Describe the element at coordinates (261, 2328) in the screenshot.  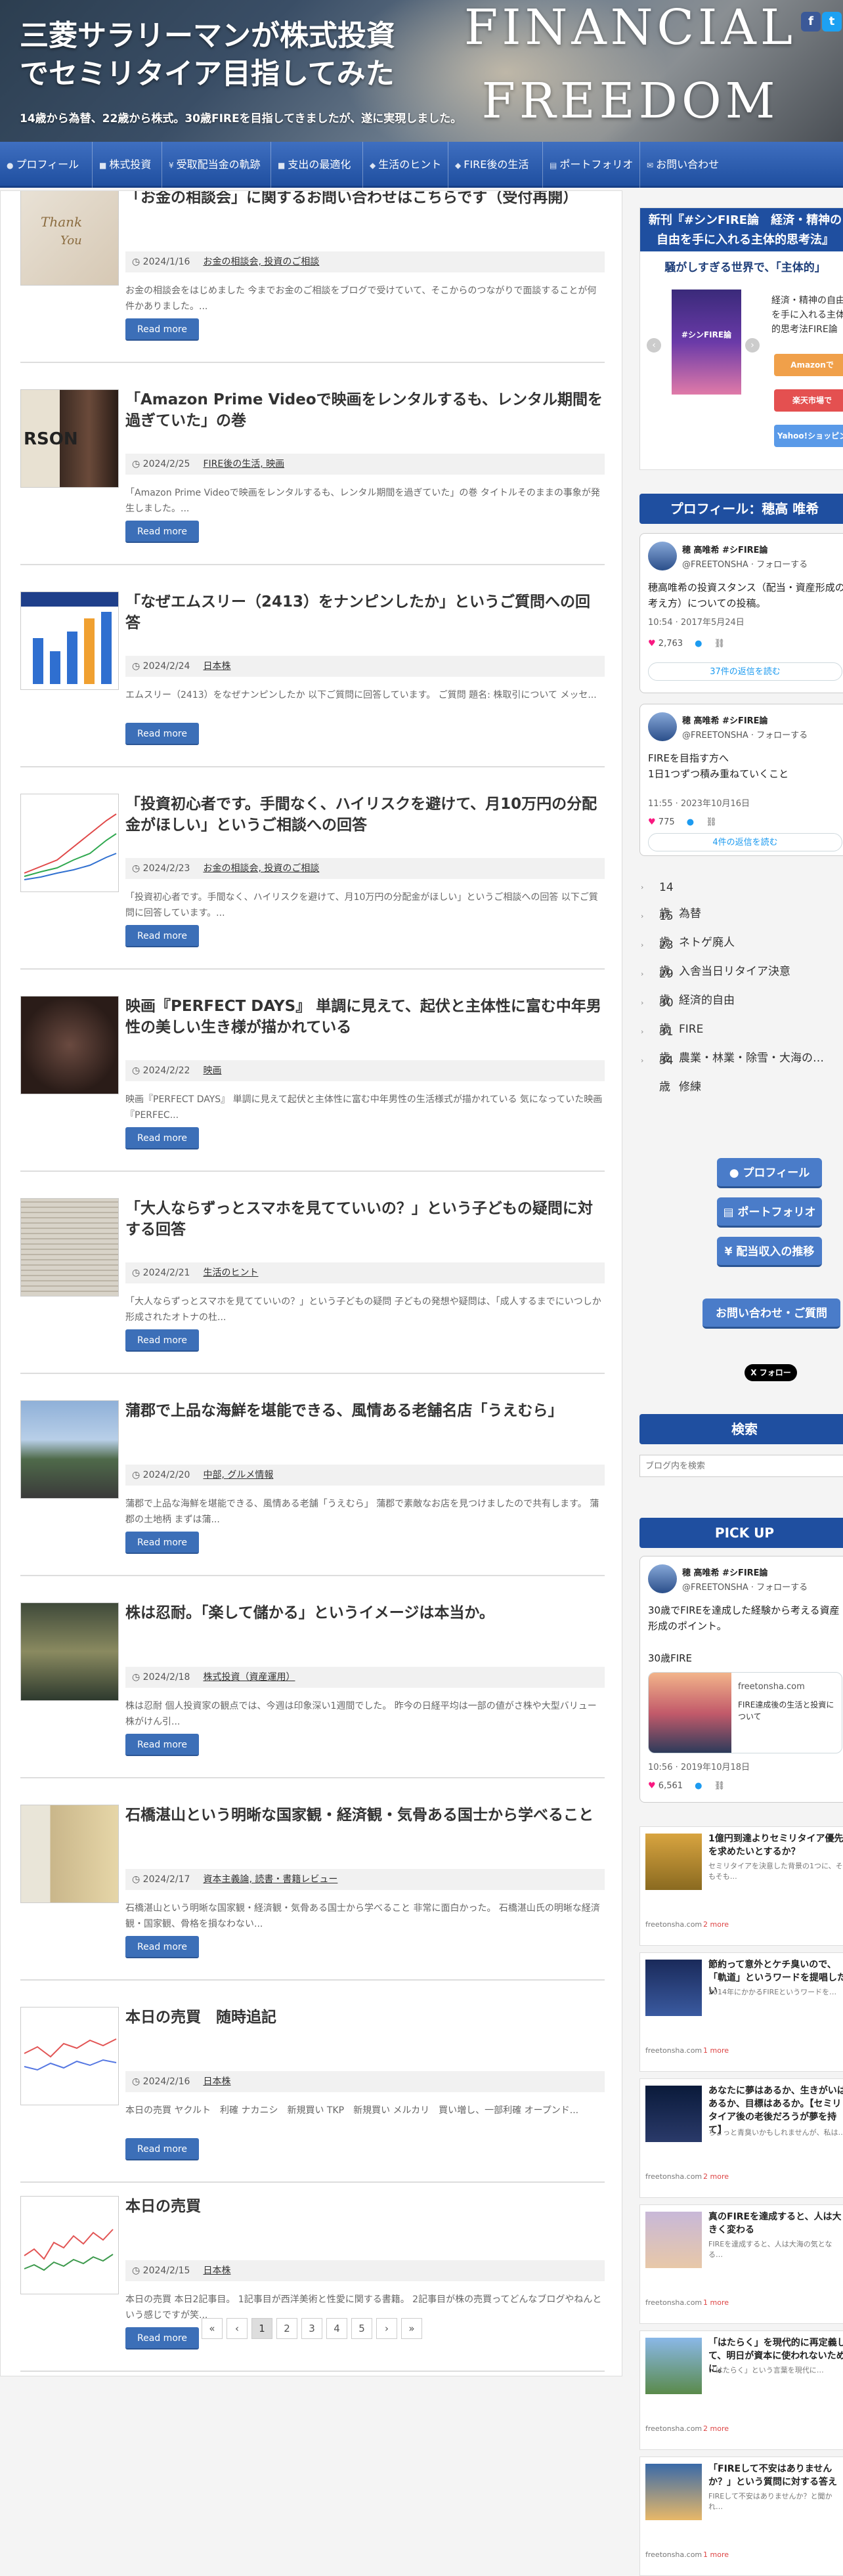
I see `pager-page-1: 1` at that location.